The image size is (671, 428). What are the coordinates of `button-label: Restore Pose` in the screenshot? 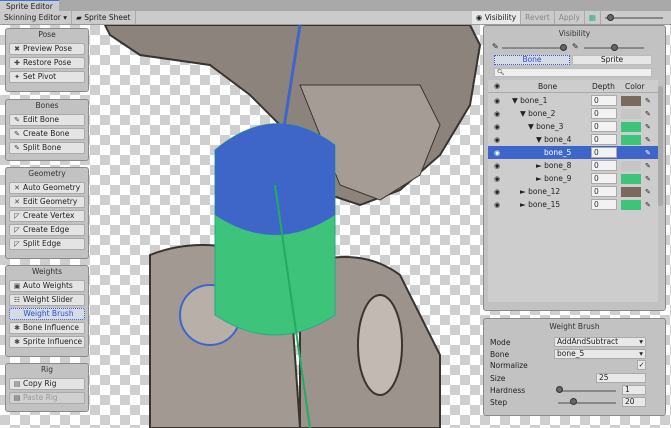 It's located at (47, 62).